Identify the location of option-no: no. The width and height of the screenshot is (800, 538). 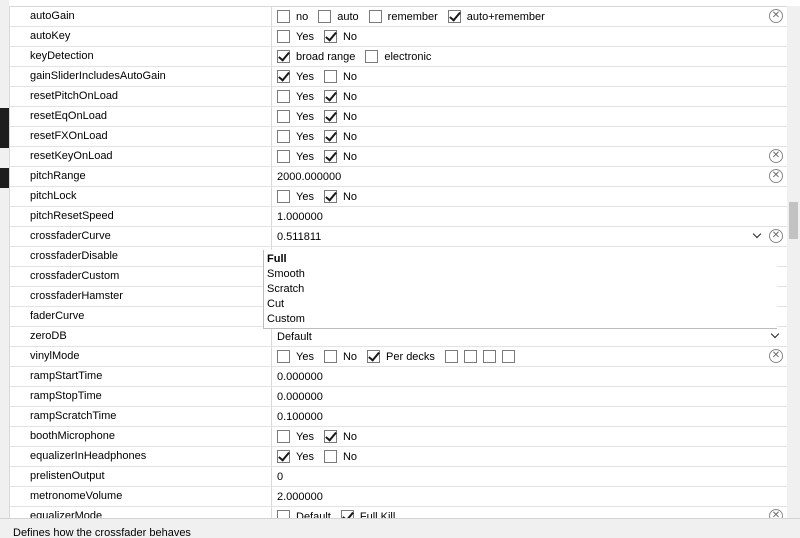
(297, 16).